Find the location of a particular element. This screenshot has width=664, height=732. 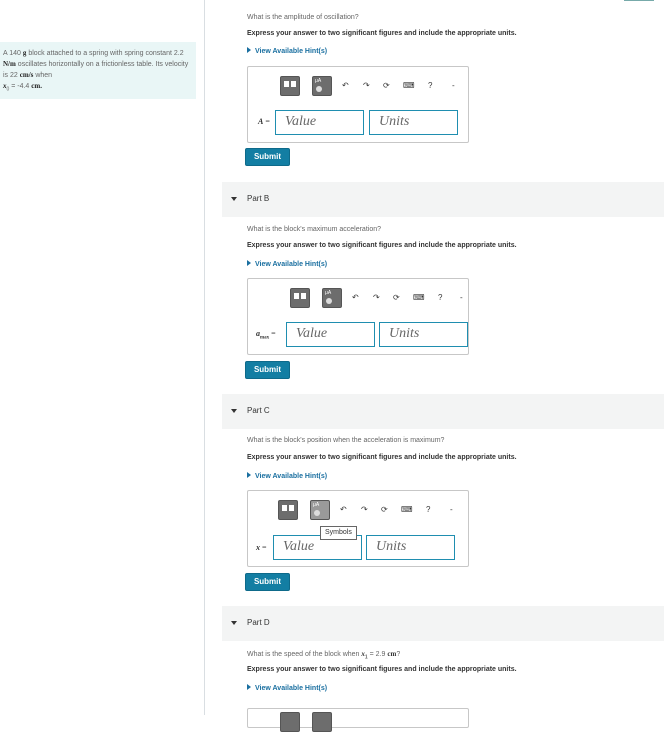

part-c-variable-label: x = is located at coordinates (261, 547).